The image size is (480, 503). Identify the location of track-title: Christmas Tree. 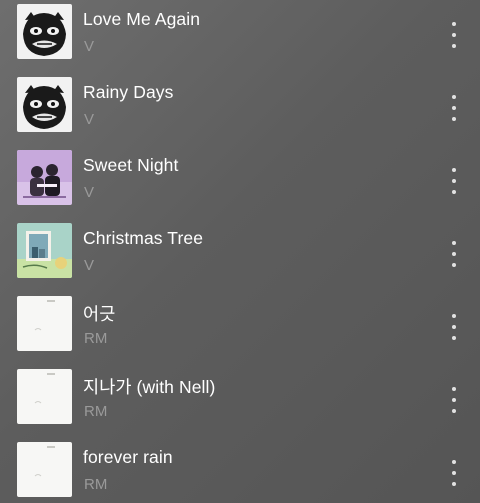
(143, 238).